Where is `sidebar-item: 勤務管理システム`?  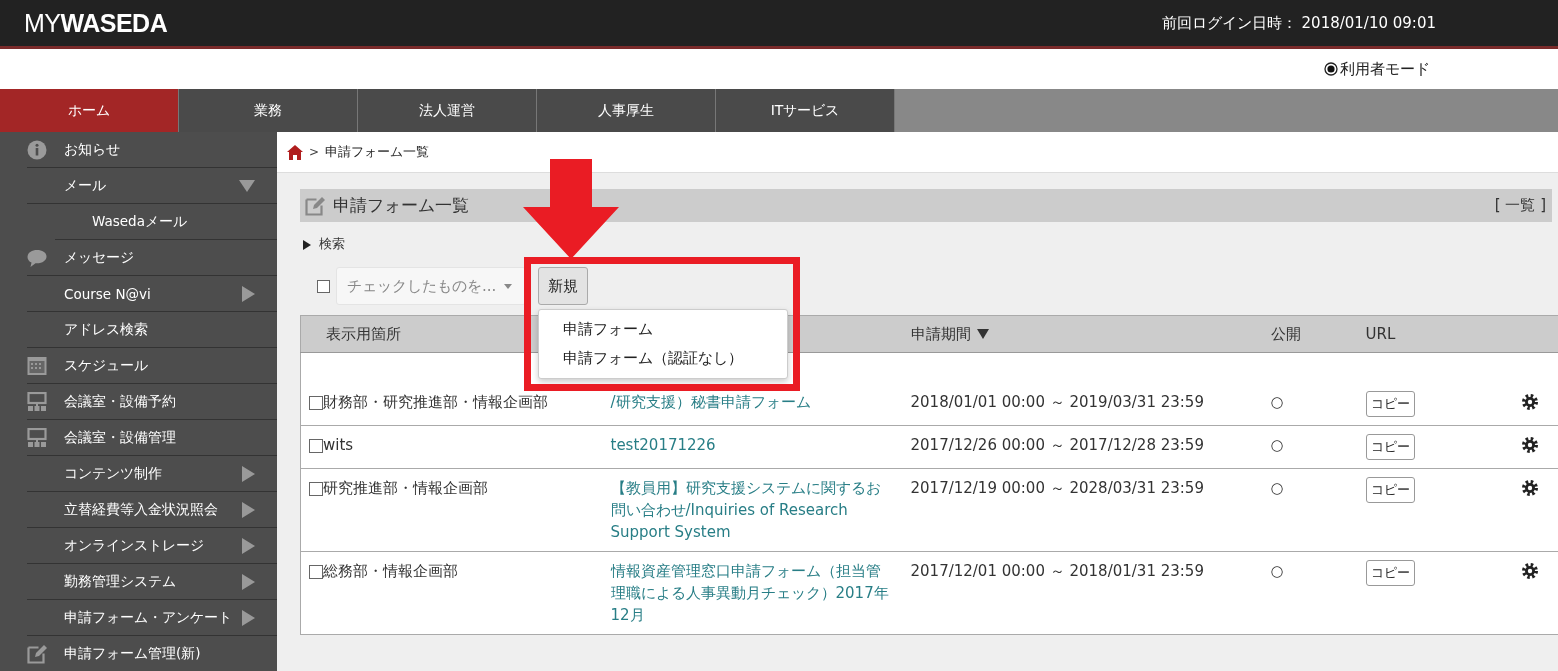
sidebar-item: 勤務管理システム is located at coordinates (152, 582).